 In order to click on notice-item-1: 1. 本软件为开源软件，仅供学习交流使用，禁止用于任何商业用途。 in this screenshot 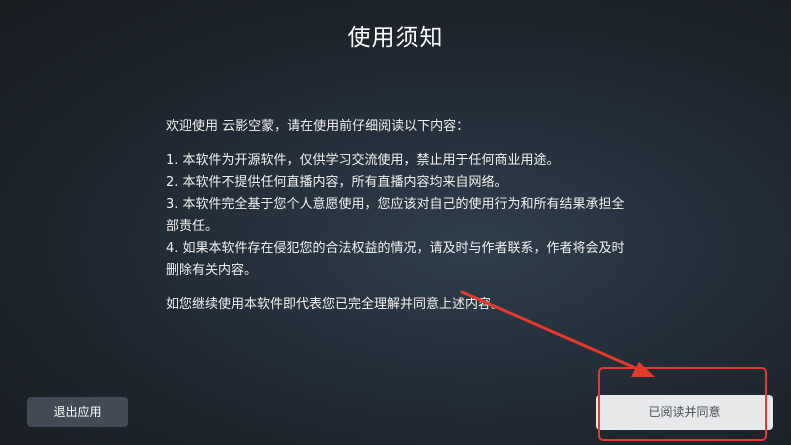, I will do `click(363, 160)`.